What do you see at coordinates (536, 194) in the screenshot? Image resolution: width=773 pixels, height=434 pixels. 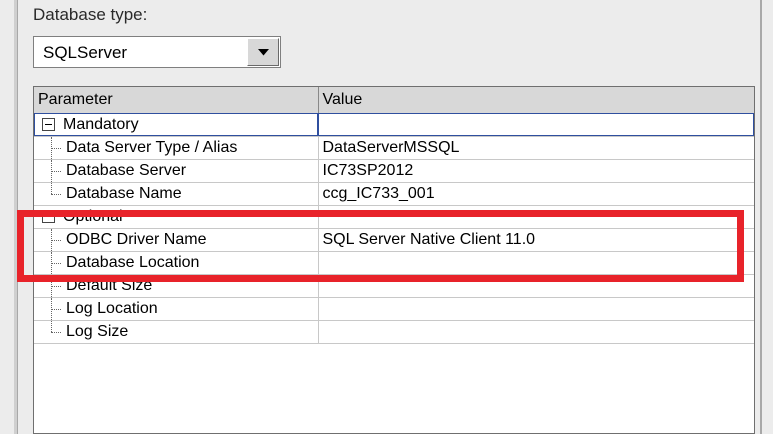 I see `value-database-name: ccg_IC733_001` at bounding box center [536, 194].